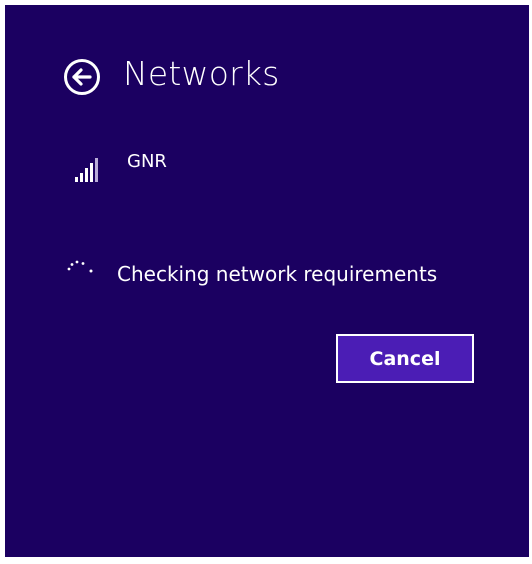 The image size is (532, 564). I want to click on cancel-button: Cancel, so click(405, 358).